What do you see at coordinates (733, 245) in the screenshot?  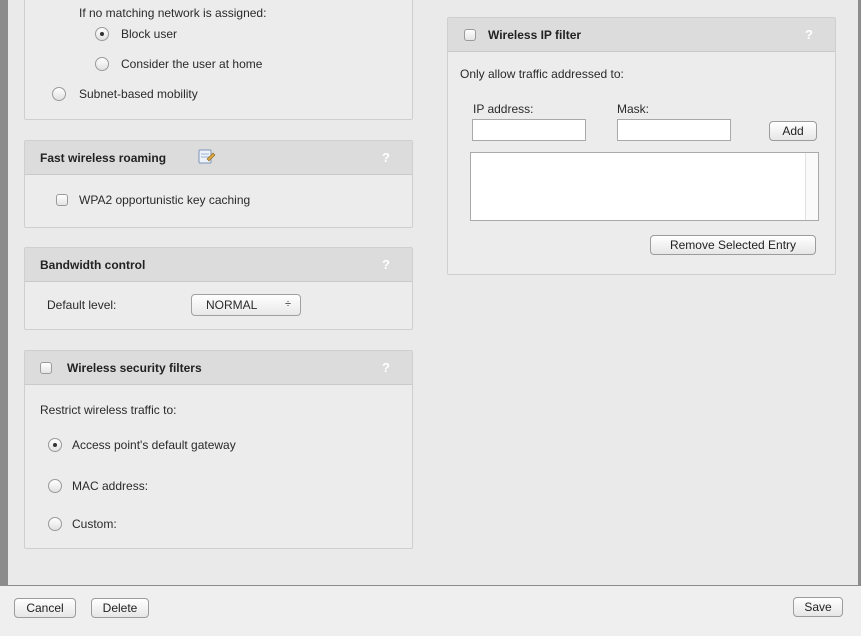 I see `remove-selected-entry-button: Remove Selected Entry` at bounding box center [733, 245].